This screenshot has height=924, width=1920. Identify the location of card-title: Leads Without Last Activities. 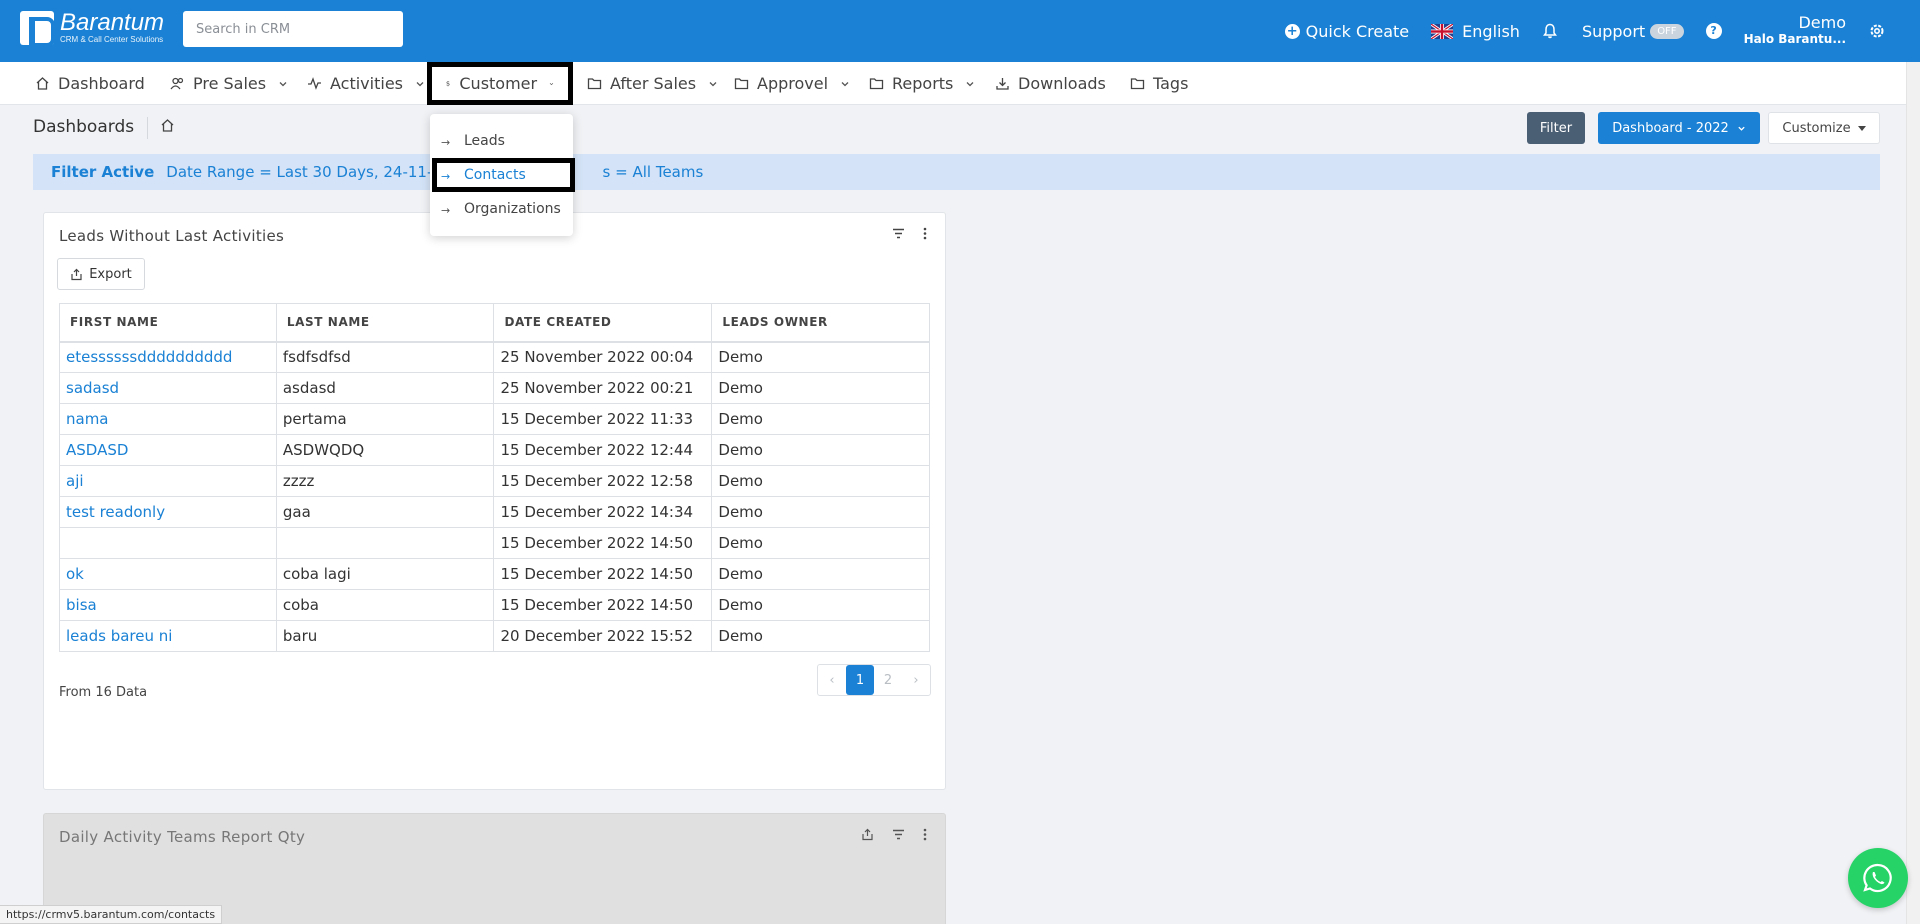
(172, 236).